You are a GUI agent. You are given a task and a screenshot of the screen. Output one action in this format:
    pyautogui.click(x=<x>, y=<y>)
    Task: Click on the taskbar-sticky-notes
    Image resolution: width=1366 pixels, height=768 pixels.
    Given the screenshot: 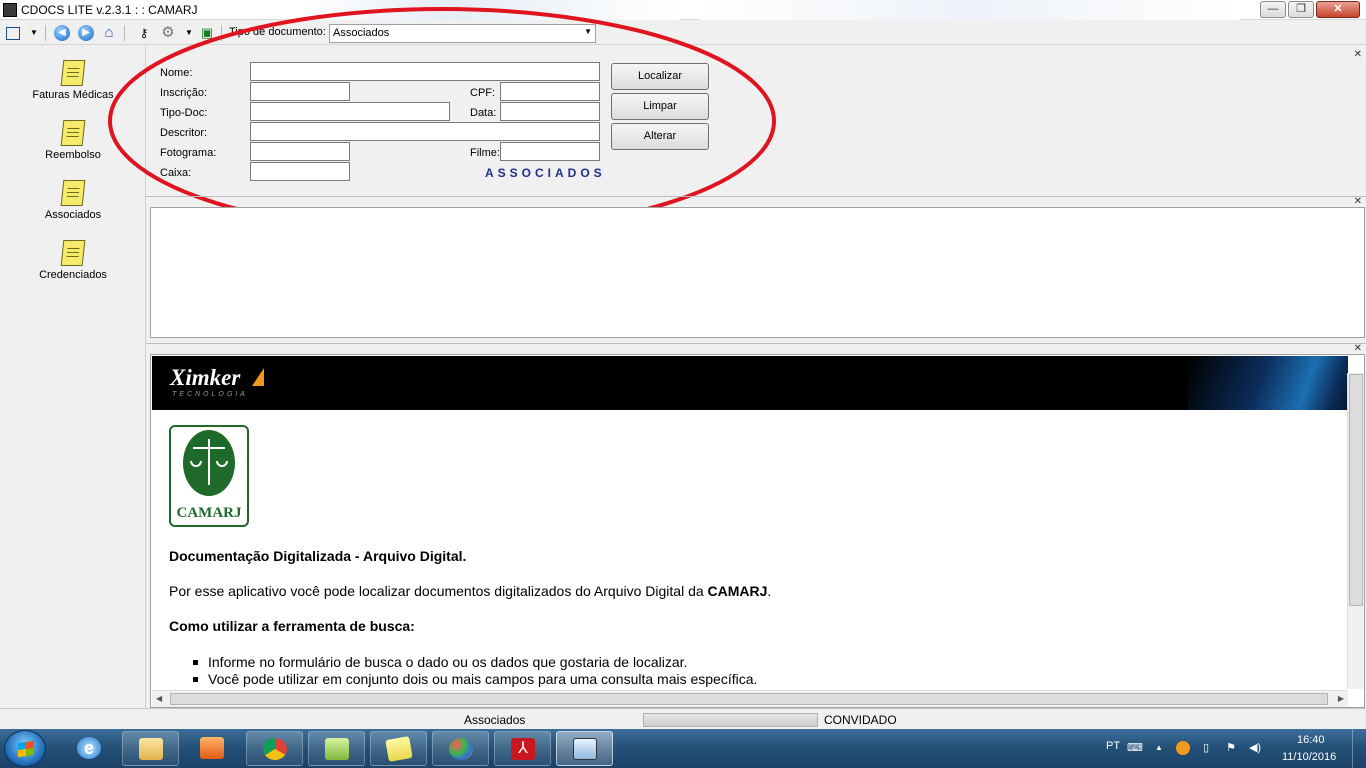 What is the action you would take?
    pyautogui.click(x=398, y=748)
    